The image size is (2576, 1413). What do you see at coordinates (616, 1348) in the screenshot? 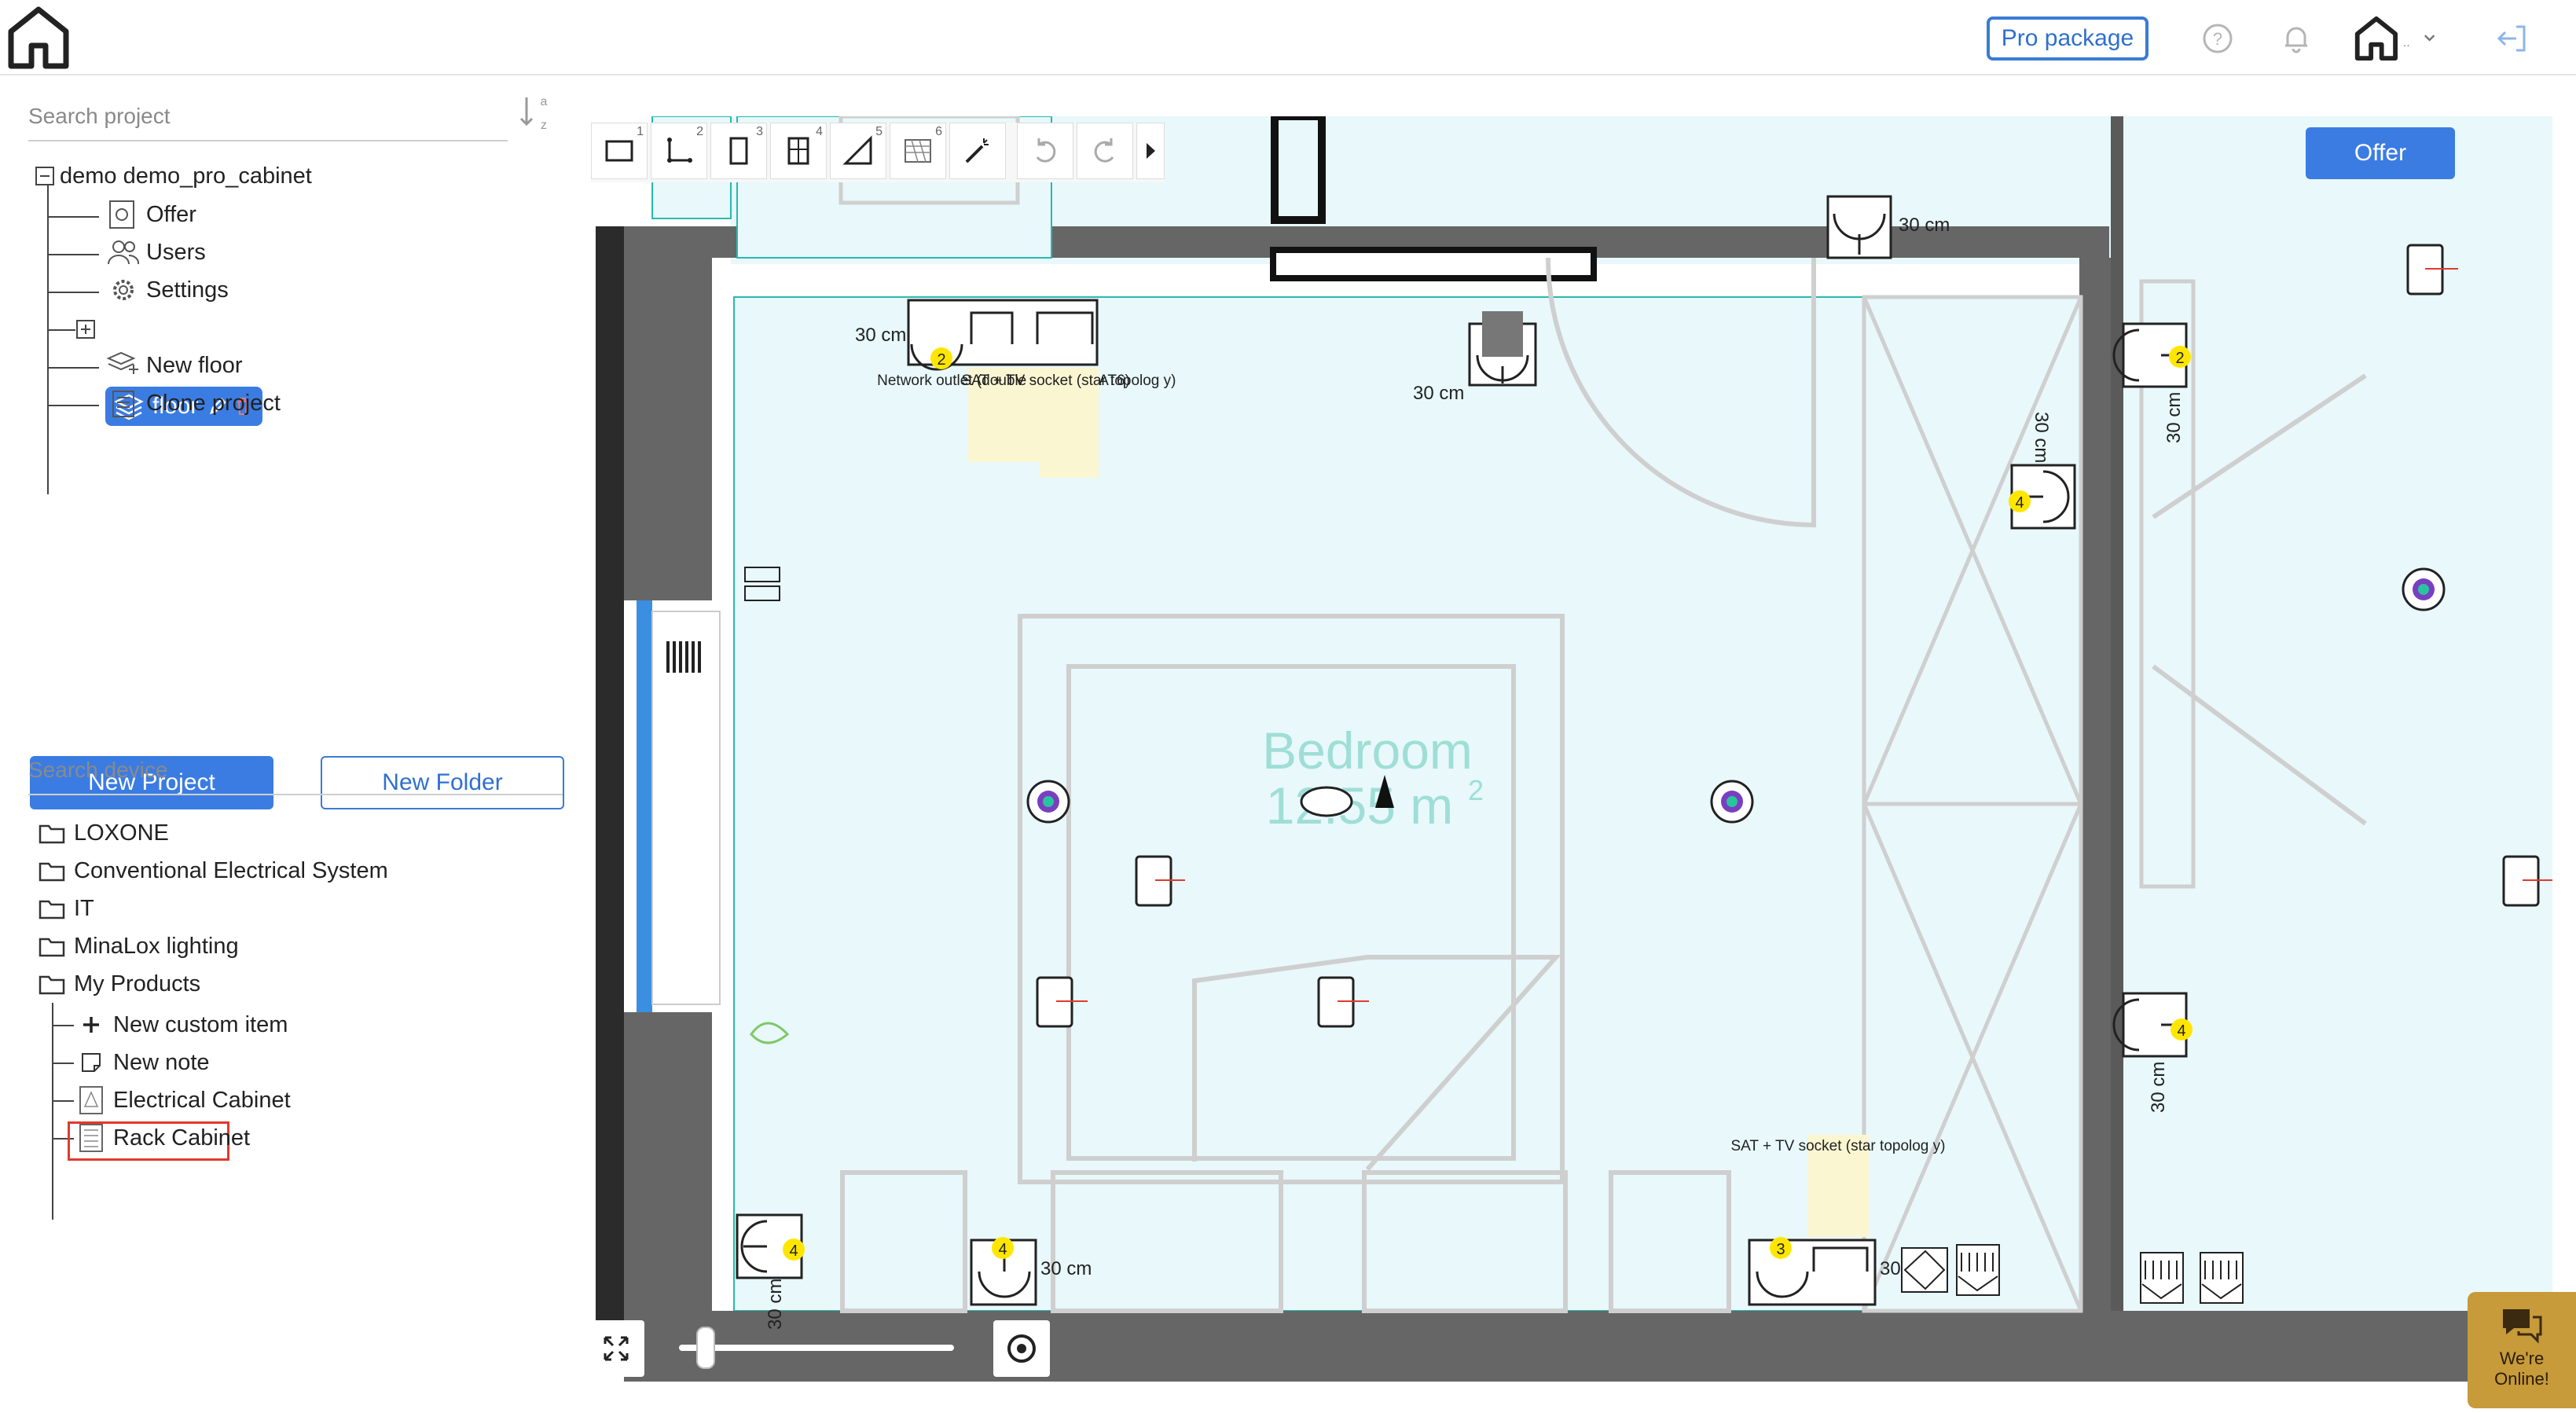
I see `fit-screen-button` at bounding box center [616, 1348].